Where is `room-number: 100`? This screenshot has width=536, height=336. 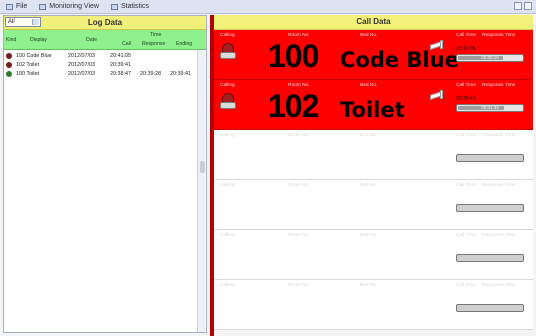 room-number: 100 is located at coordinates (293, 56).